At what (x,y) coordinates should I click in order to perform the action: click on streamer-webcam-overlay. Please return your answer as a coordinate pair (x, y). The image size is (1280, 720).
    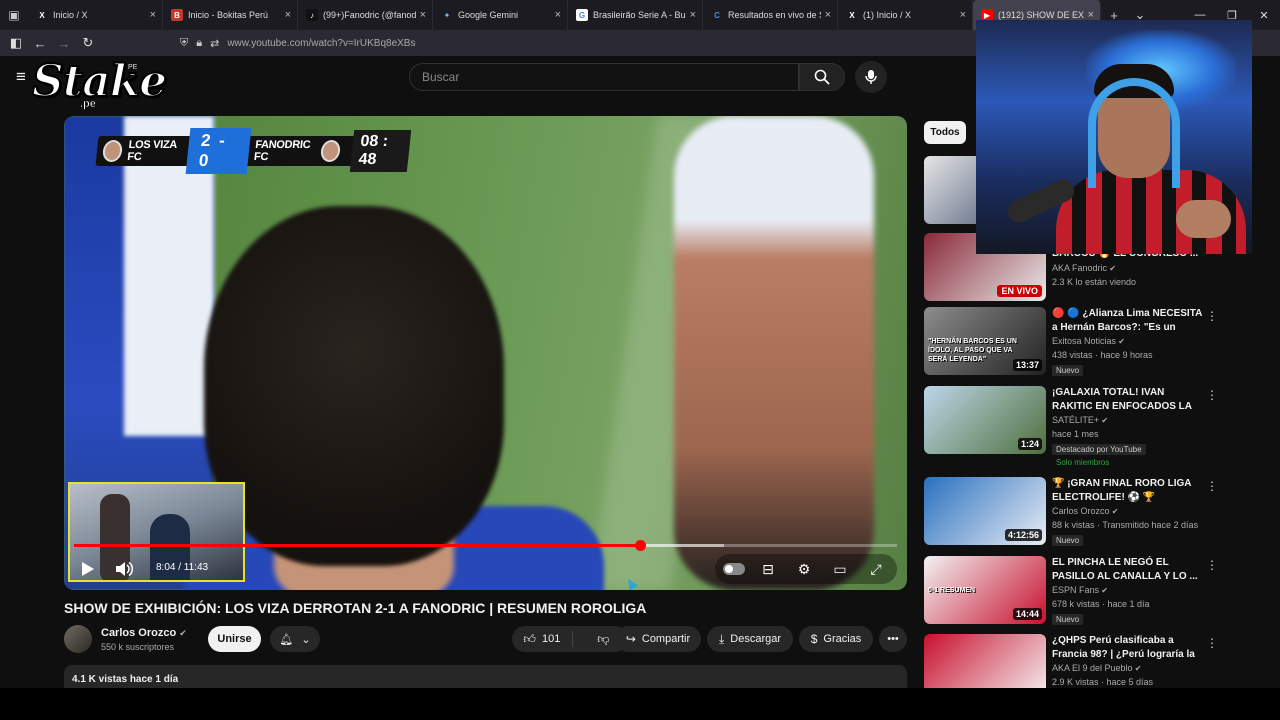
    Looking at the image, I should click on (1114, 137).